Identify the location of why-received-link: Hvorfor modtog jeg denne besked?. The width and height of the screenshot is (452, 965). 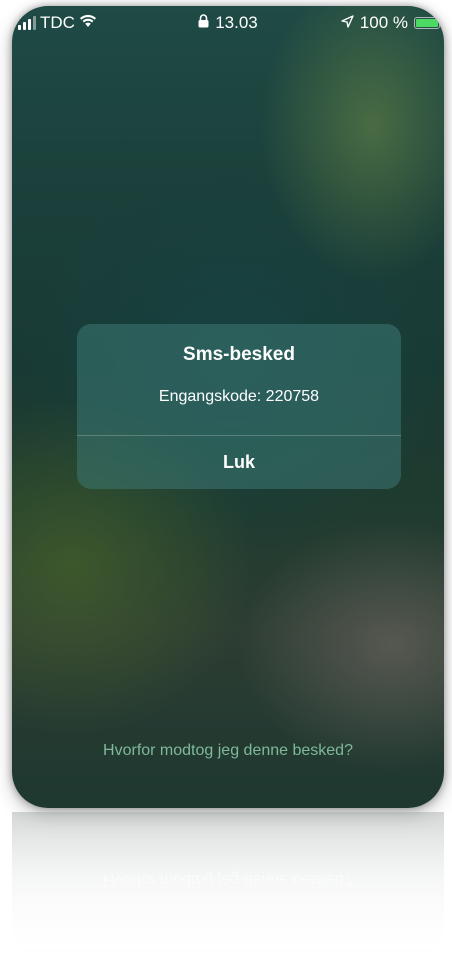
(228, 751).